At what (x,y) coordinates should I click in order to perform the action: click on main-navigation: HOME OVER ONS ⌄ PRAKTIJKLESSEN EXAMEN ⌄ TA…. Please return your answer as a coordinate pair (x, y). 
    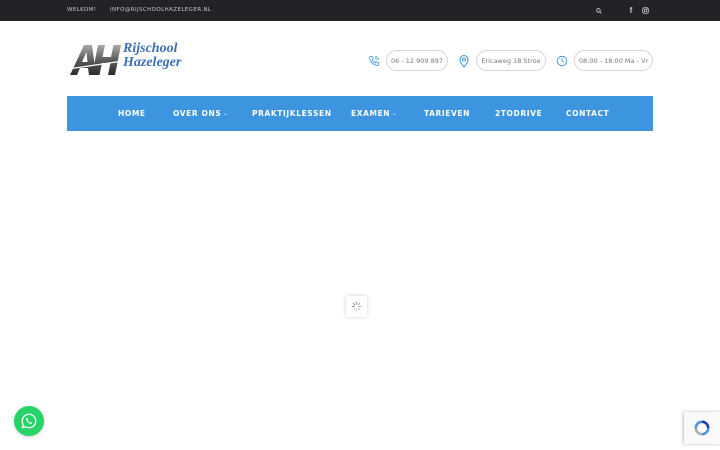
    Looking at the image, I should click on (360, 113).